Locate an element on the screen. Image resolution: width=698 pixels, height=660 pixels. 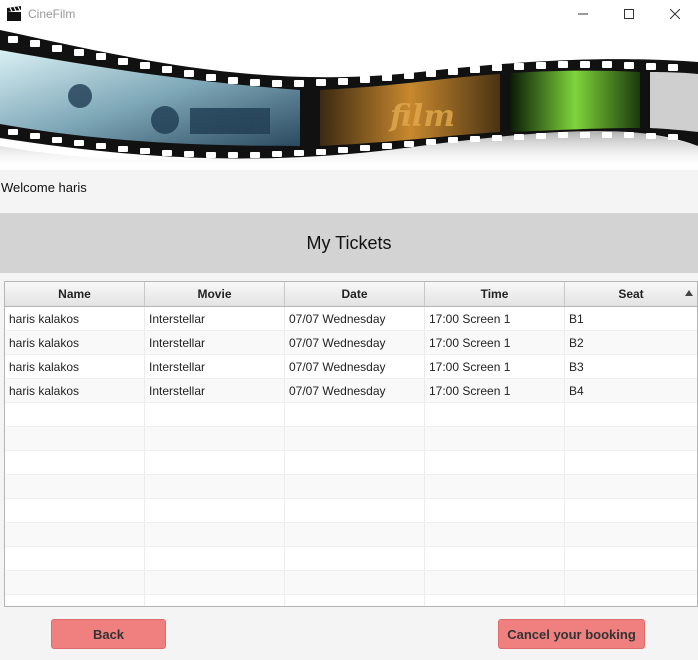
close-icon is located at coordinates (675, 14).